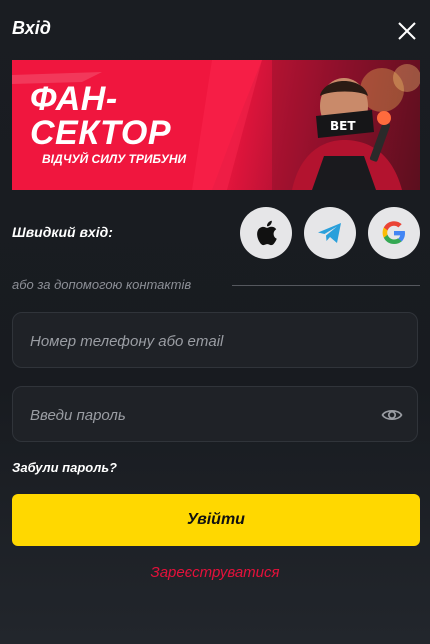  I want to click on divider-line, so click(326, 285).